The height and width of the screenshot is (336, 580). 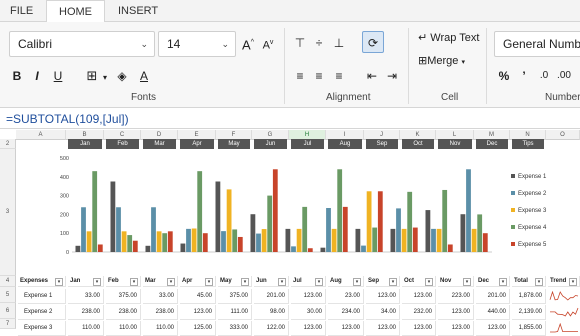 I want to click on table-header-cell: Trend ▾, so click(x=564, y=281).